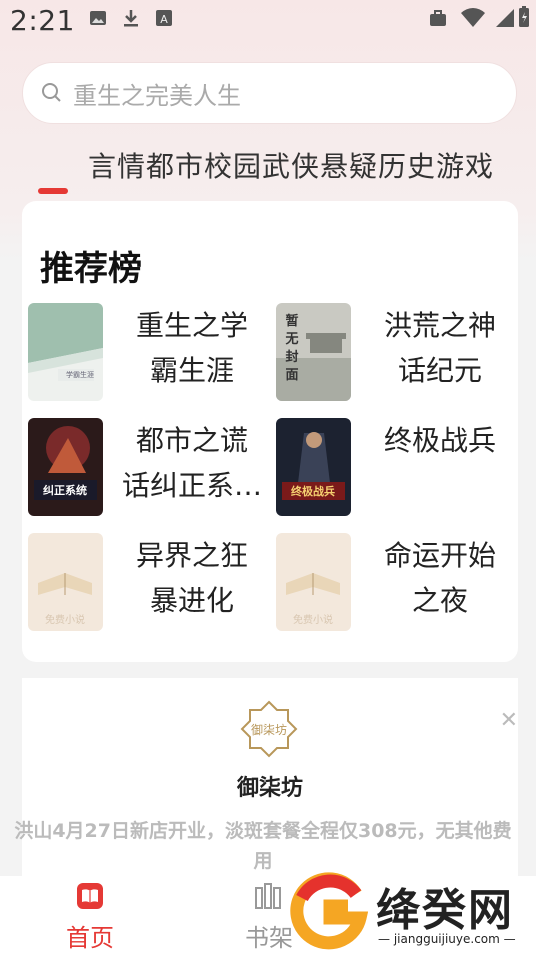 This screenshot has height=957, width=536. Describe the element at coordinates (524, 16) in the screenshot. I see `battery-icon` at that location.